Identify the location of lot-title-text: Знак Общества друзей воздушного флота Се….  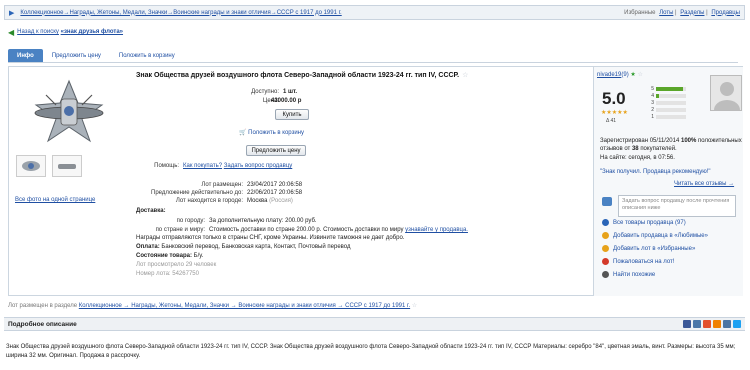
(298, 75).